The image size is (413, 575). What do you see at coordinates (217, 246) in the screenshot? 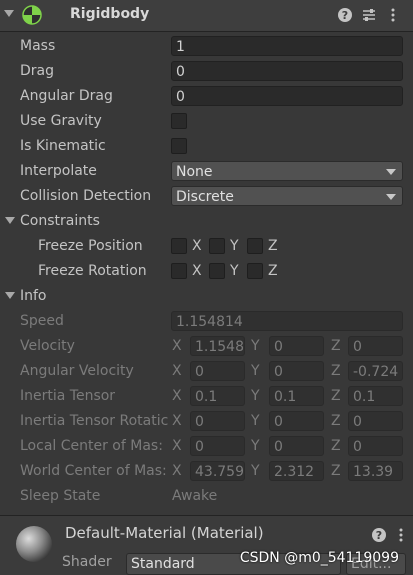
I see `freeze-position-y-checkbox` at bounding box center [217, 246].